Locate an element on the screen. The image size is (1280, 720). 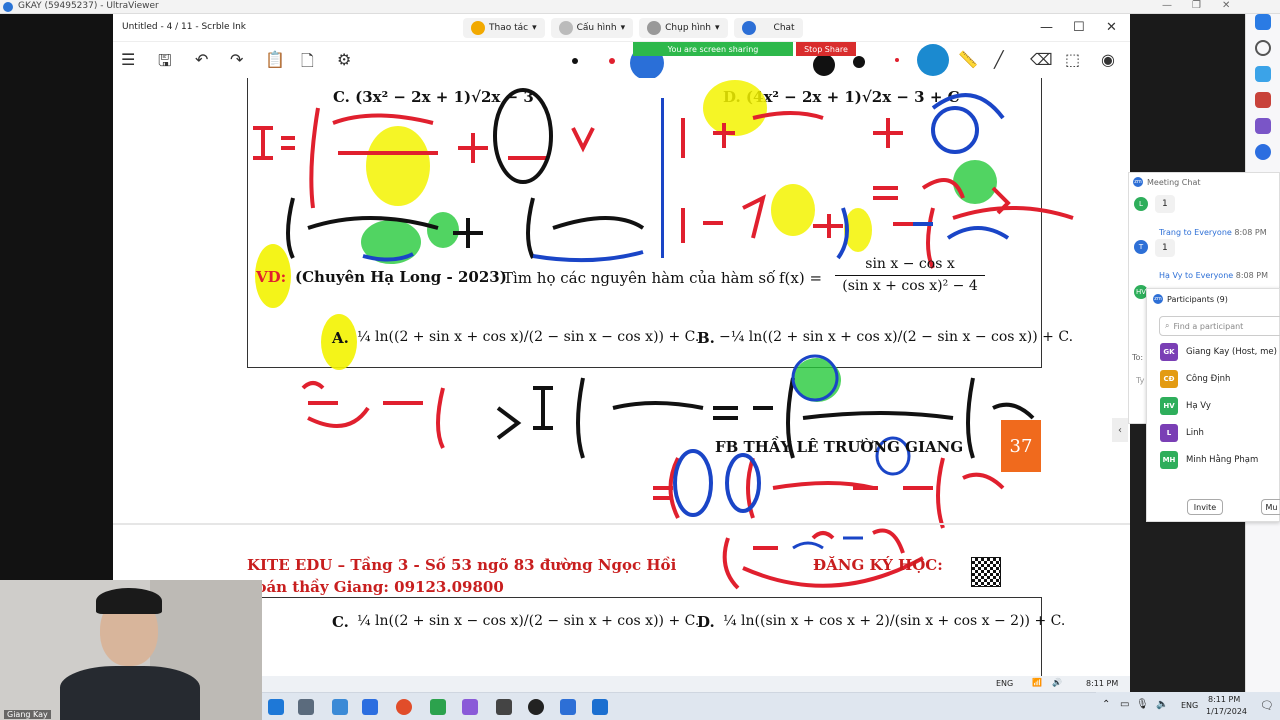
store-icon is located at coordinates (340, 707).